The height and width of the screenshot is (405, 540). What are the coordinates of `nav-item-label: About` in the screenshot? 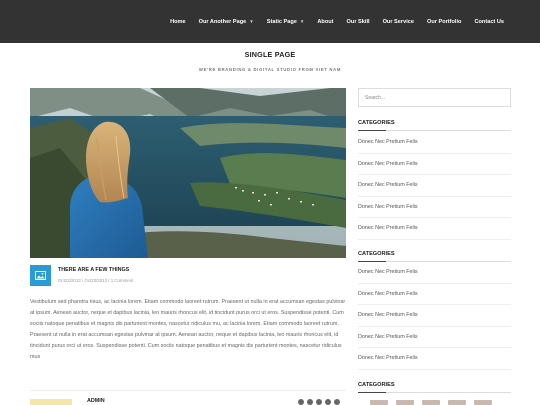 It's located at (325, 21).